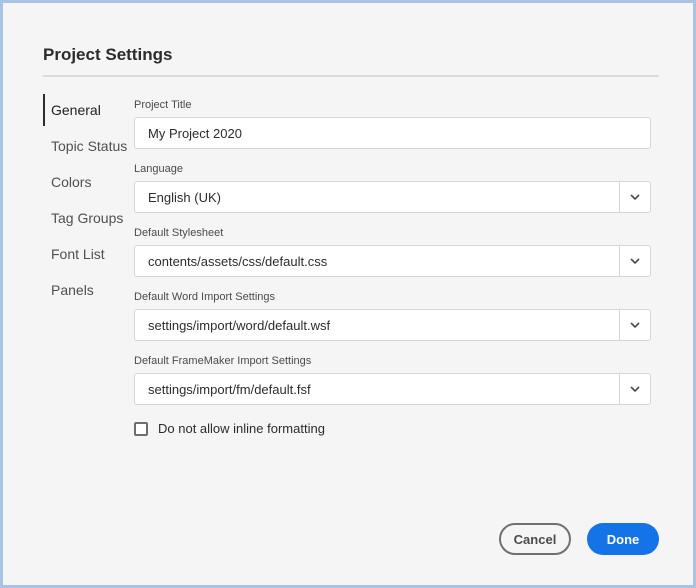  I want to click on framemaker-import-label: Default FrameMaker Import Settings, so click(223, 361).